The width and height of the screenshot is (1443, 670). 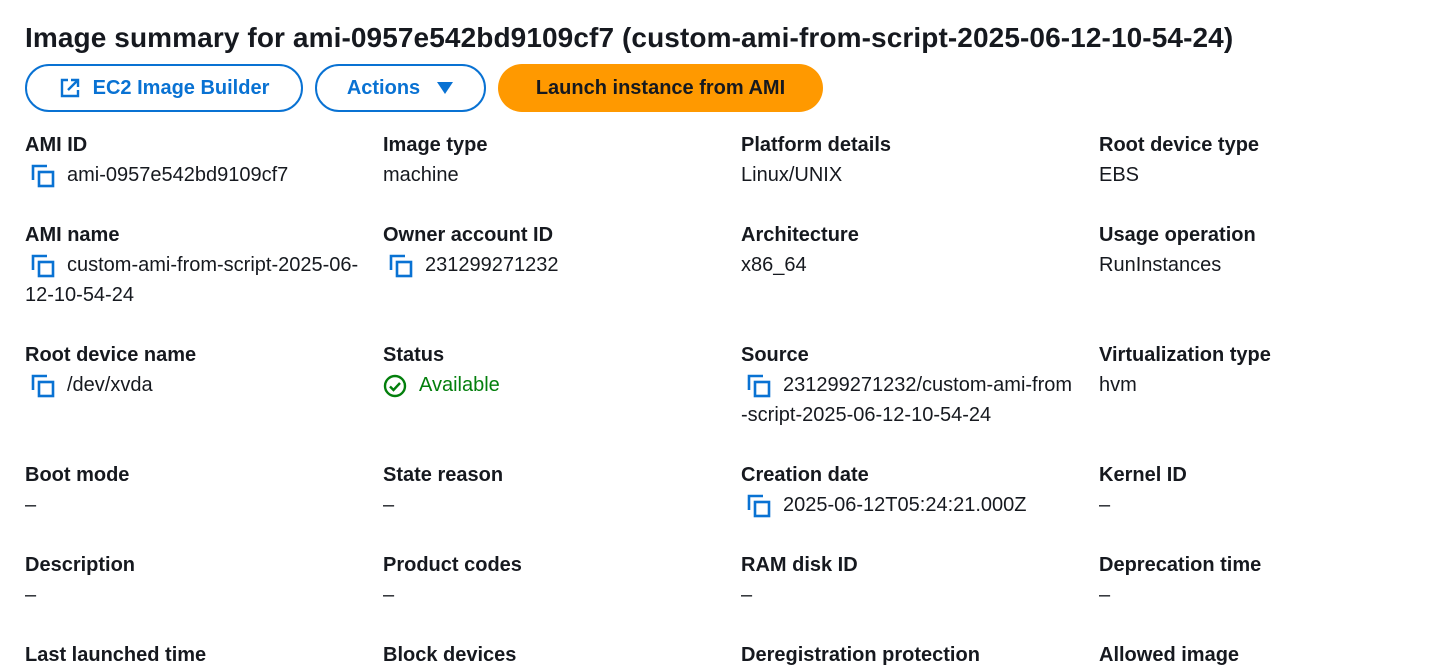 I want to click on root-device-name-value: /dev/xvda, so click(x=110, y=385).